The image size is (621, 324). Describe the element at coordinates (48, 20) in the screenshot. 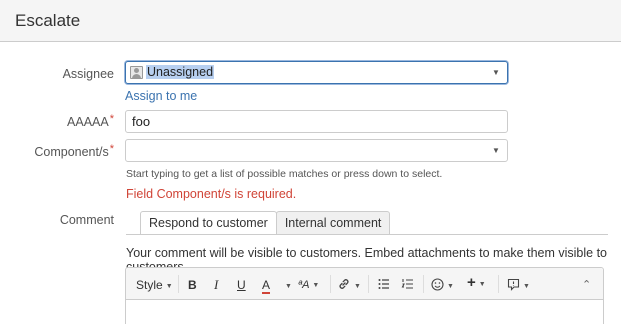

I see `dialog-title: Escalate` at that location.